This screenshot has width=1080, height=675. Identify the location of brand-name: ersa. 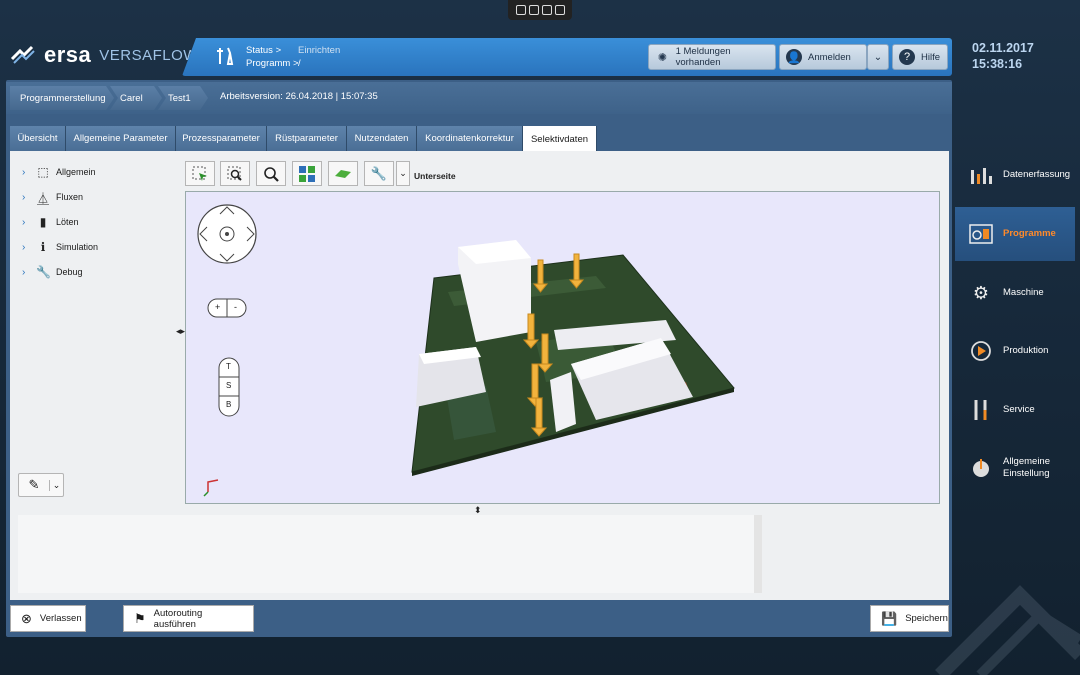
(68, 54).